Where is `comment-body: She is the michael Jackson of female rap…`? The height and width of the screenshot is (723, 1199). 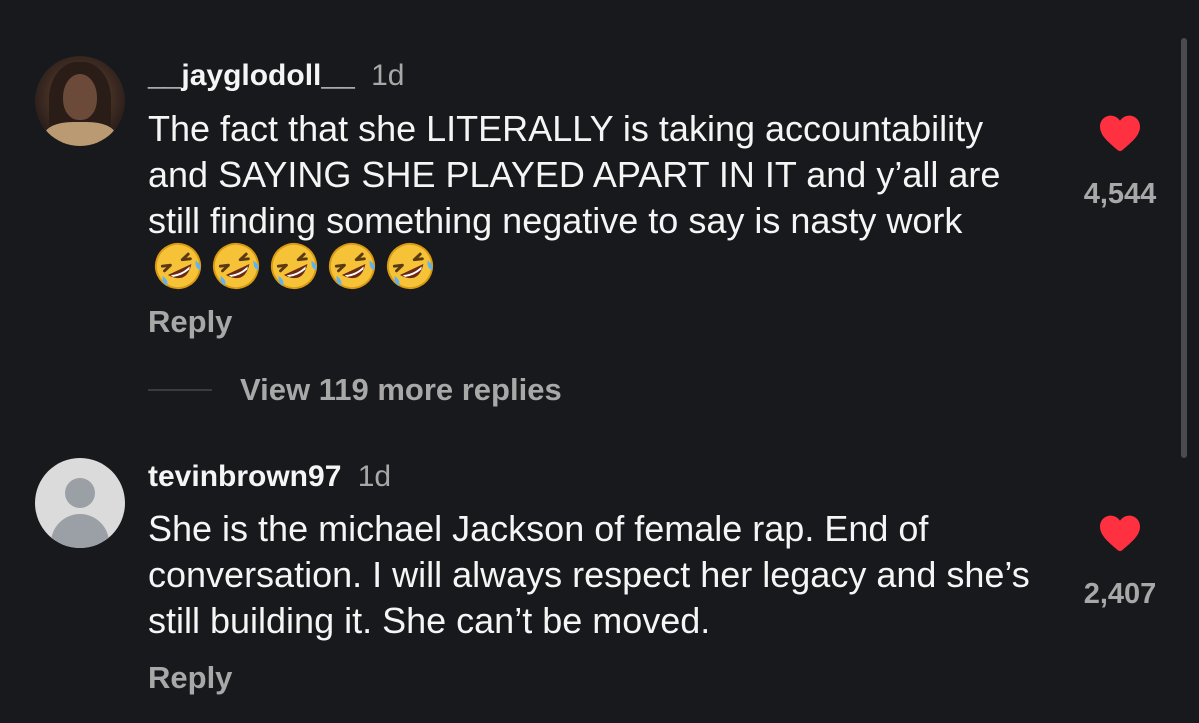
comment-body: She is the michael Jackson of female rap… is located at coordinates (589, 574).